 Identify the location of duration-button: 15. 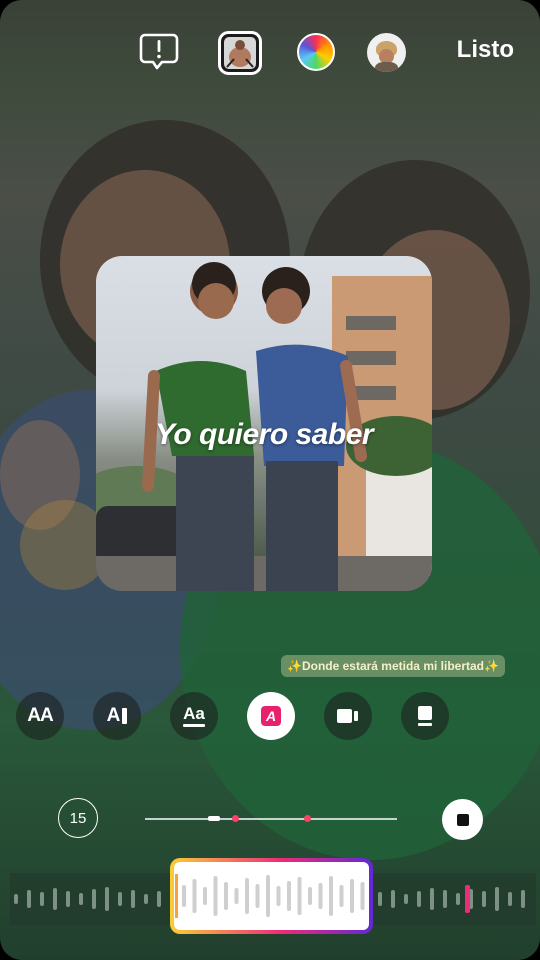
(78, 818).